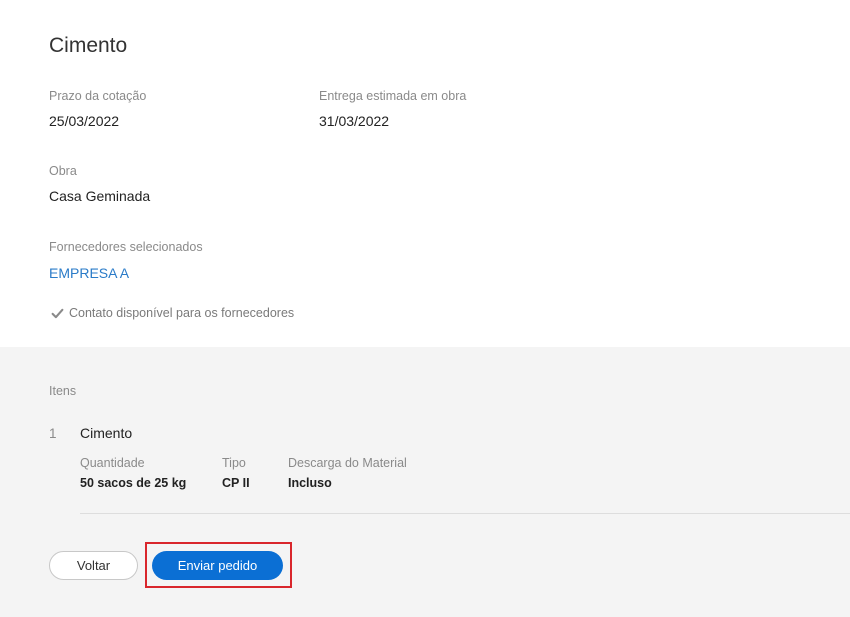 This screenshot has height=617, width=850. Describe the element at coordinates (100, 196) in the screenshot. I see `site-value: Casa Geminada` at that location.